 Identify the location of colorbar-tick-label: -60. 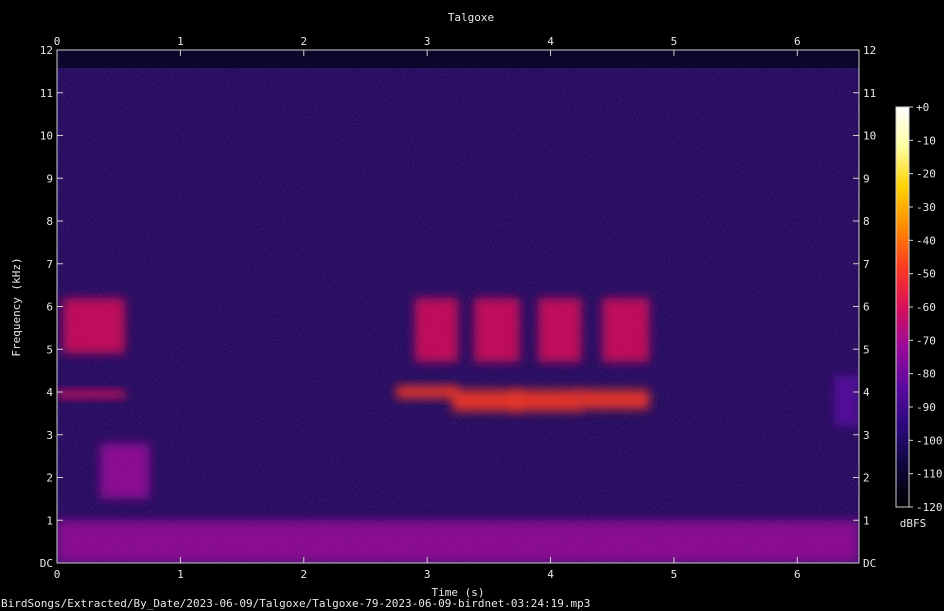
(926, 307).